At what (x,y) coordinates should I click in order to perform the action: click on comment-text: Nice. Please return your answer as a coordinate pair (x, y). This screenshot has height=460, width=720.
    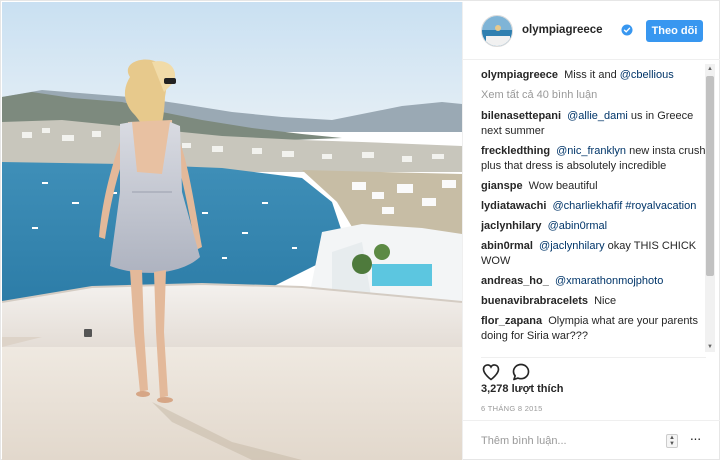
    Looking at the image, I should click on (605, 301).